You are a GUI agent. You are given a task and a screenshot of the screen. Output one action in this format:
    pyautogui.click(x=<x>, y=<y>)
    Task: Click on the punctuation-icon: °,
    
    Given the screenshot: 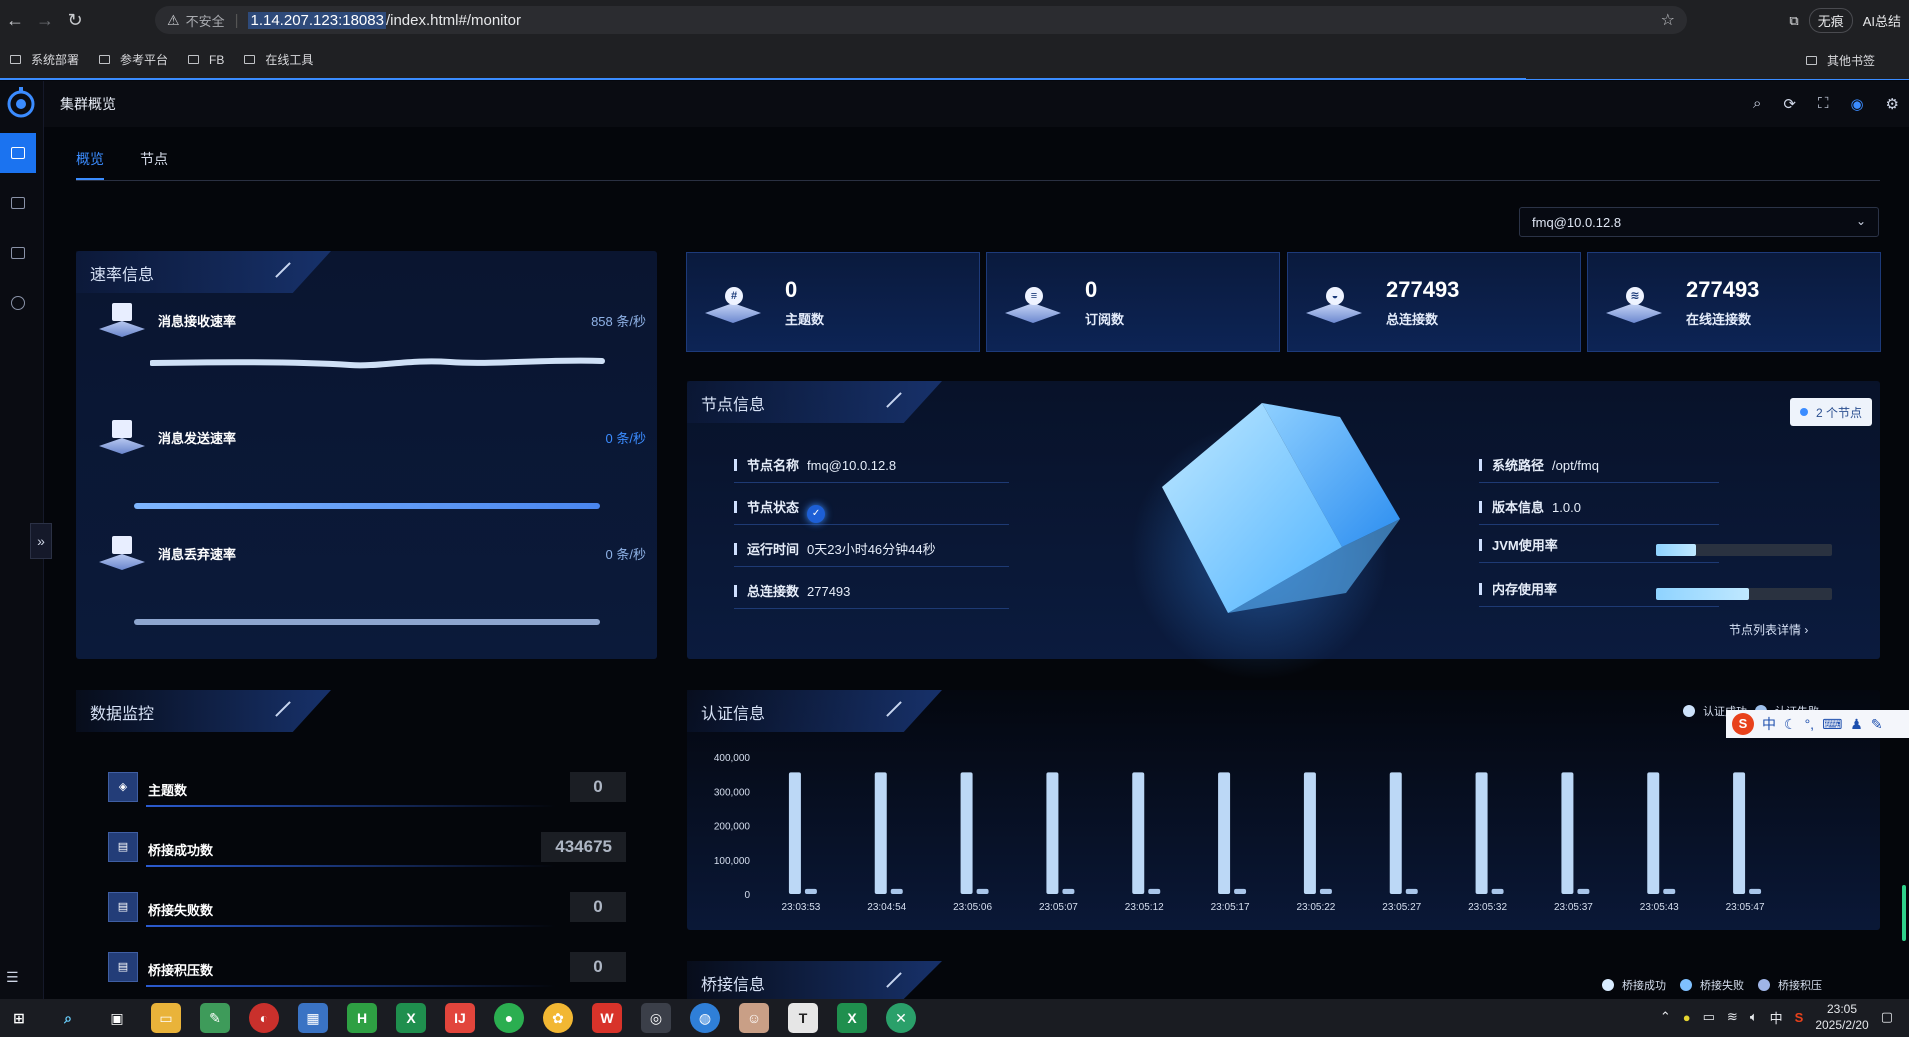 What is the action you would take?
    pyautogui.click(x=1810, y=724)
    